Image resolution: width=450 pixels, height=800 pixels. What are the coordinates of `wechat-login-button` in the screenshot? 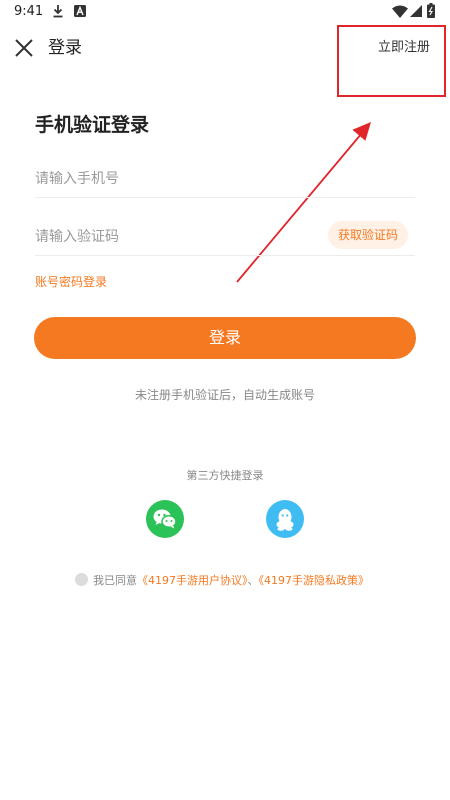 It's located at (165, 519).